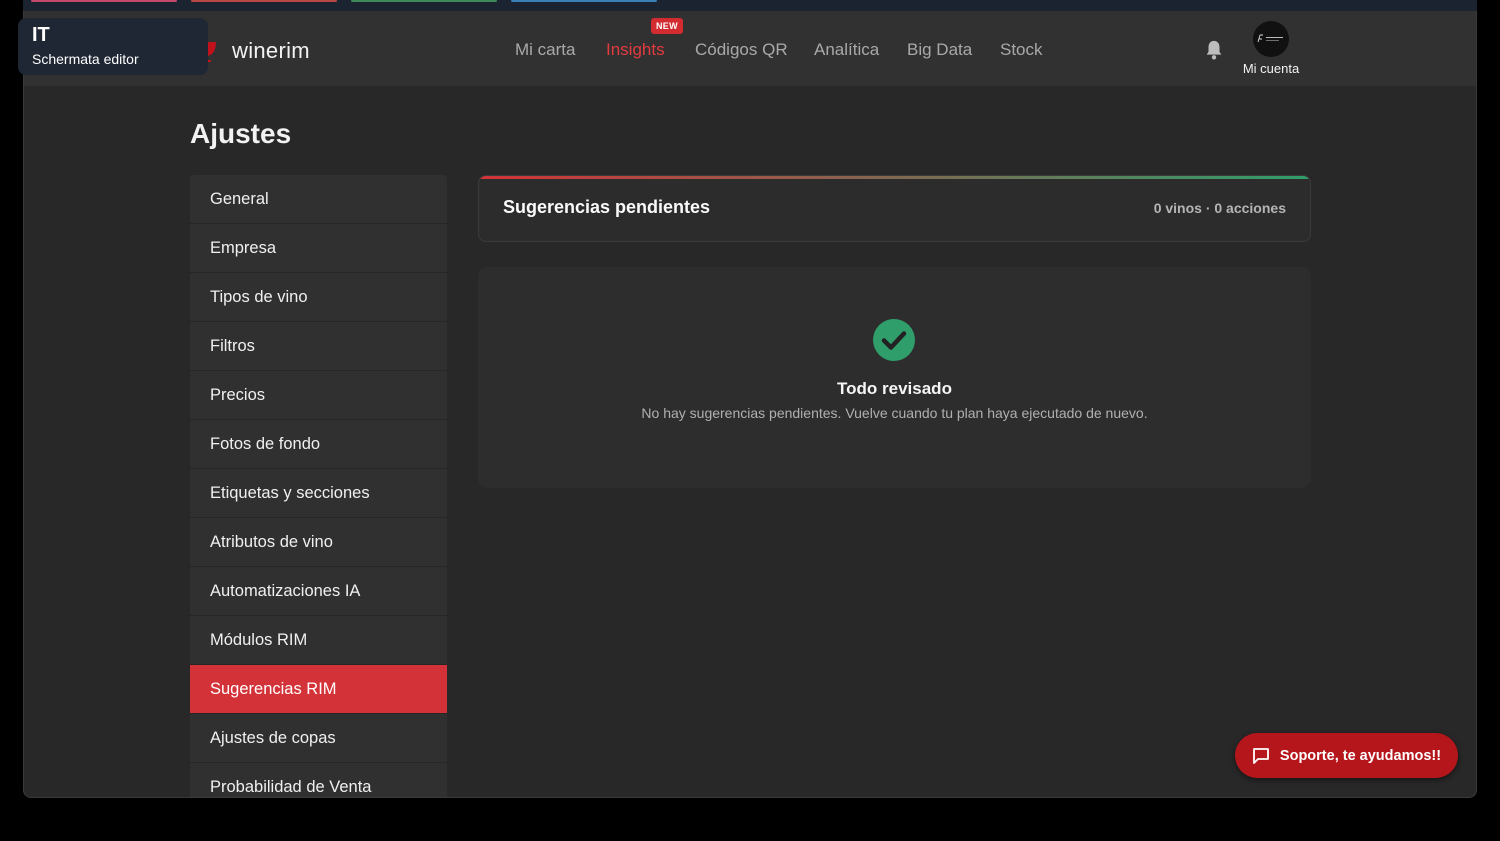 The width and height of the screenshot is (1500, 841). Describe the element at coordinates (750, 5) in the screenshot. I see `browser-tab-strip` at that location.